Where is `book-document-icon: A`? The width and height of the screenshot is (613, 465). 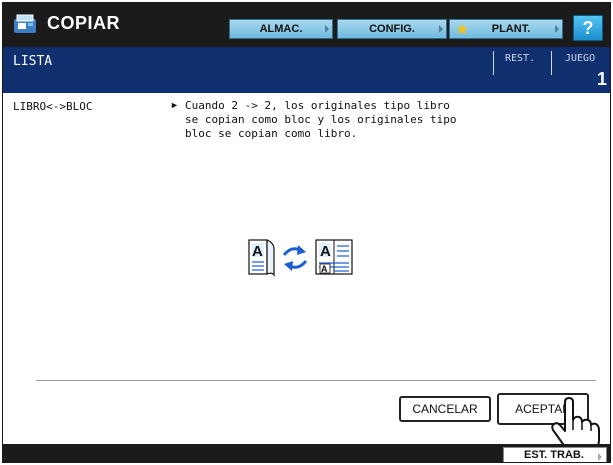
book-document-icon: A is located at coordinates (261, 258).